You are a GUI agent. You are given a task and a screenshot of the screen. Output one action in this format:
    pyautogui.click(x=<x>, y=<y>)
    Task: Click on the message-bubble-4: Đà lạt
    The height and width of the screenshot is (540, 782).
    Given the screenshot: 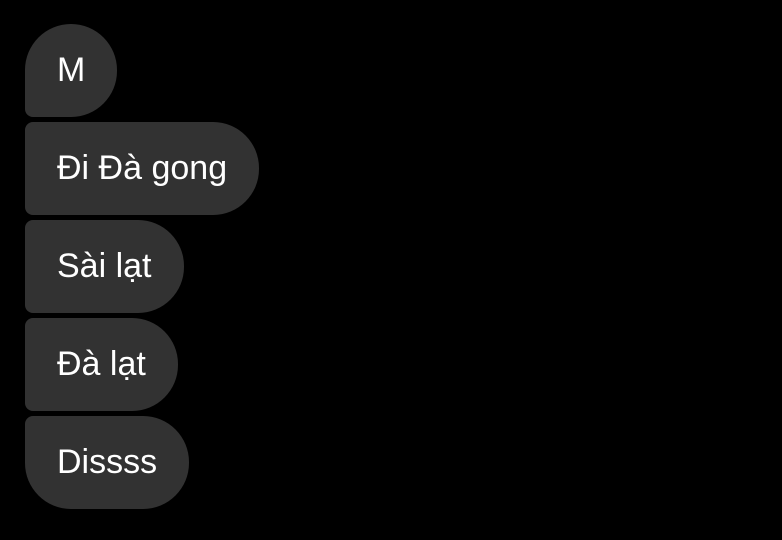 What is the action you would take?
    pyautogui.click(x=101, y=364)
    